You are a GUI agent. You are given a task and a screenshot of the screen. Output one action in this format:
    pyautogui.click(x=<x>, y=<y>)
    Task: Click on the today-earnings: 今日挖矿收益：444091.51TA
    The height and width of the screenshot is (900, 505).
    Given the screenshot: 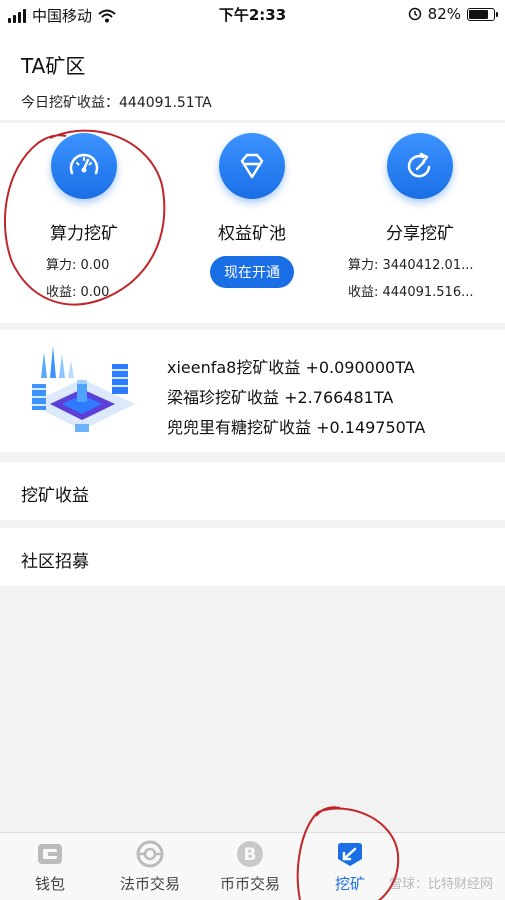 What is the action you would take?
    pyautogui.click(x=116, y=102)
    